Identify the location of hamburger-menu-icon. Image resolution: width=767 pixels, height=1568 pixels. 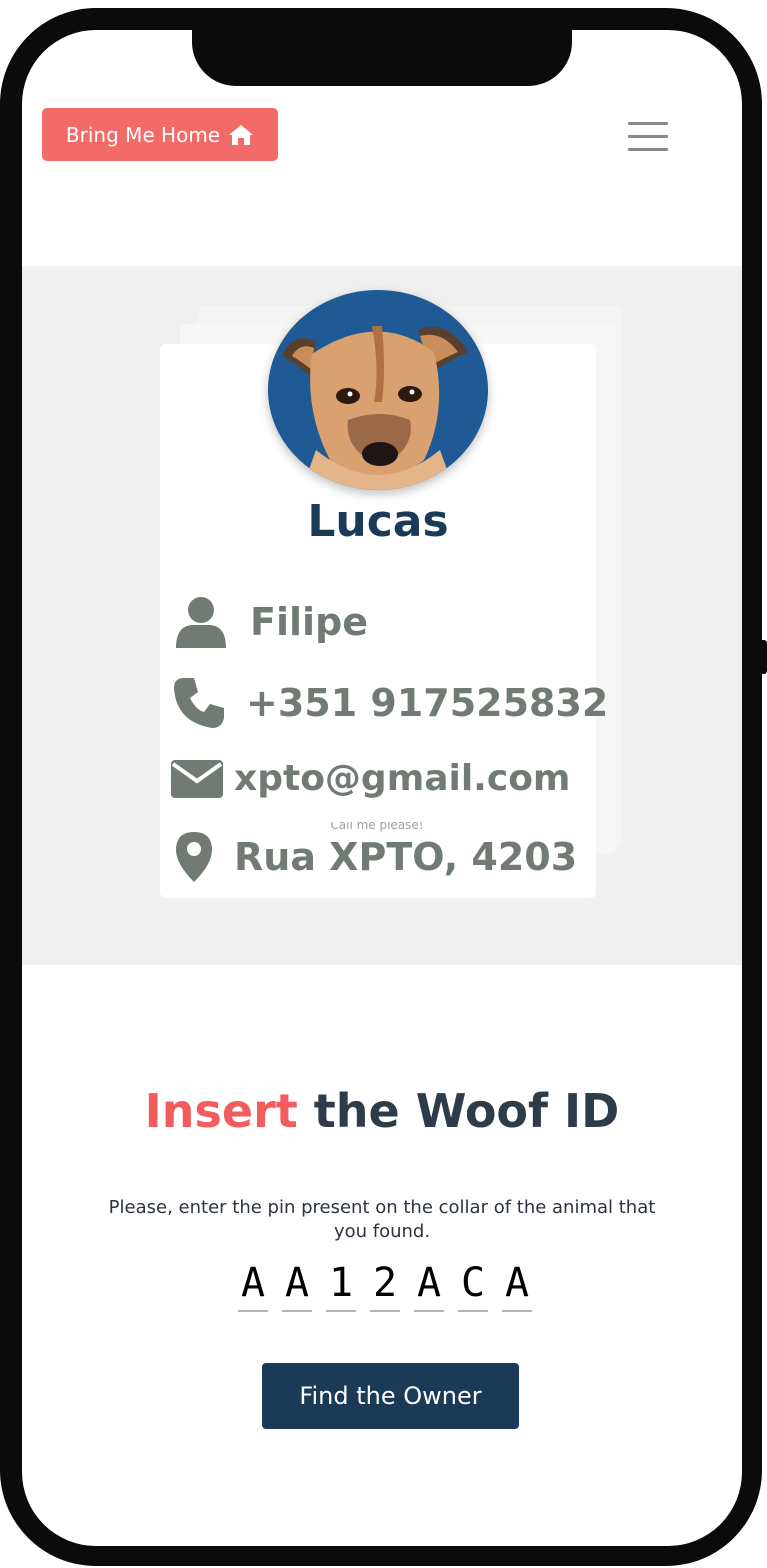
(648, 138).